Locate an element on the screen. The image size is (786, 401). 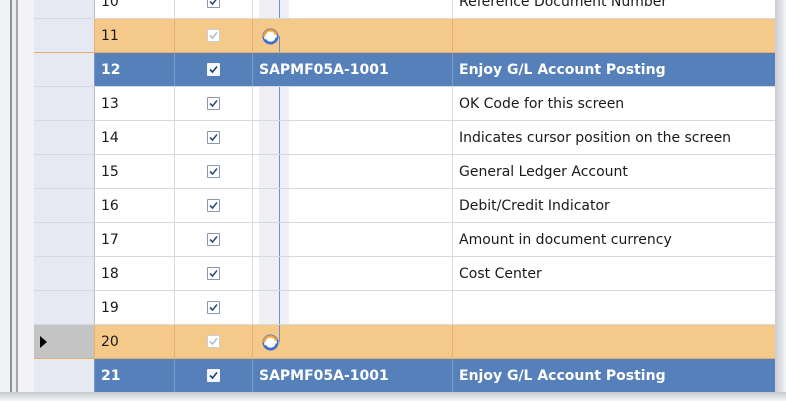
row-number: 11 is located at coordinates (135, 35).